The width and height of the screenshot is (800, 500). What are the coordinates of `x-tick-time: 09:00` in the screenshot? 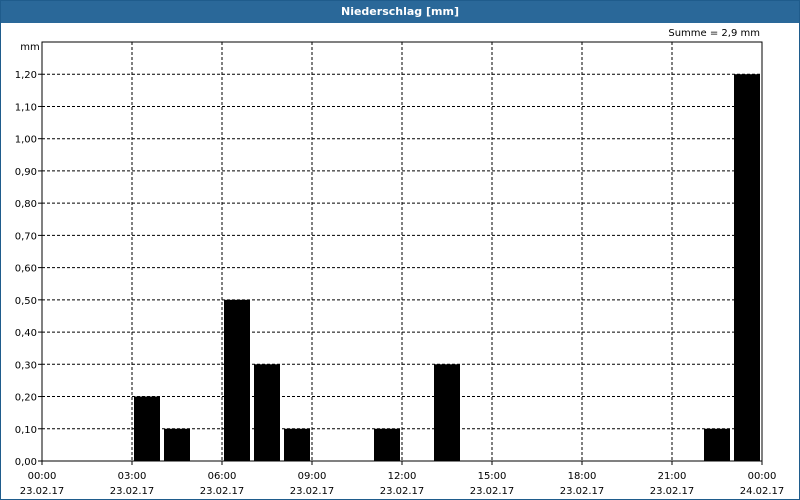 It's located at (312, 476).